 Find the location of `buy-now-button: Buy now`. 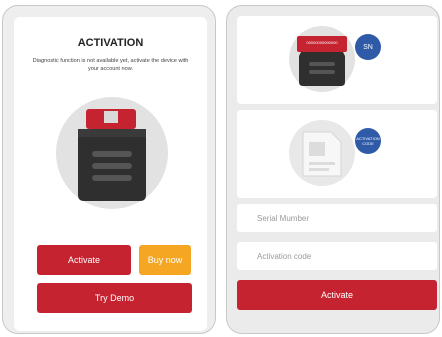

buy-now-button: Buy now is located at coordinates (165, 260).